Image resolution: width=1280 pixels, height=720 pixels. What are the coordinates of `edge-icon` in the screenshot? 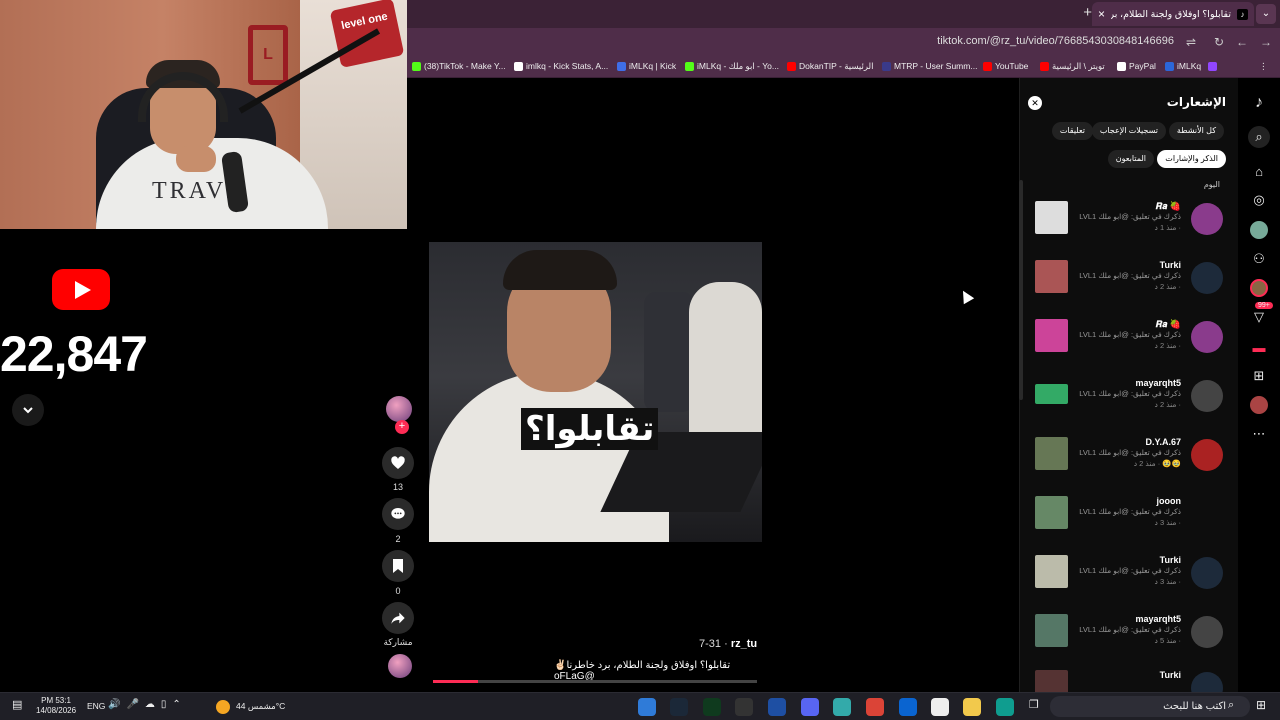 It's located at (1005, 707).